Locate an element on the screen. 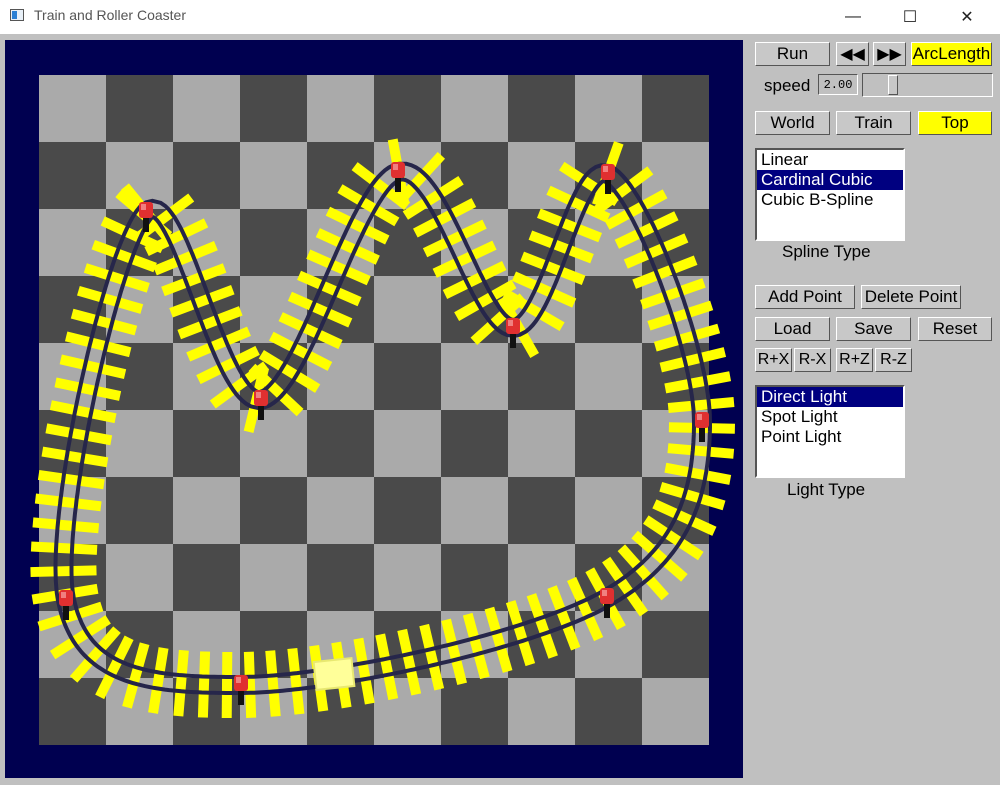  speed-slider is located at coordinates (927, 85).